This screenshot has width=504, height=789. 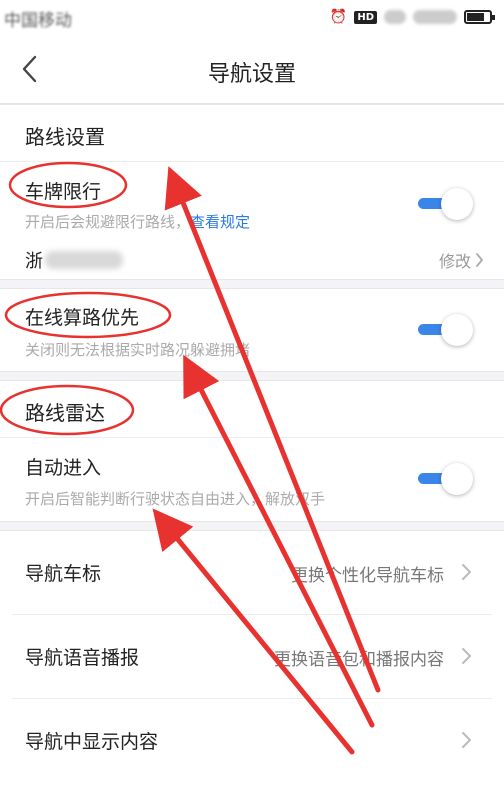 What do you see at coordinates (38, 21) in the screenshot?
I see `carrier-label: 中国移动` at bounding box center [38, 21].